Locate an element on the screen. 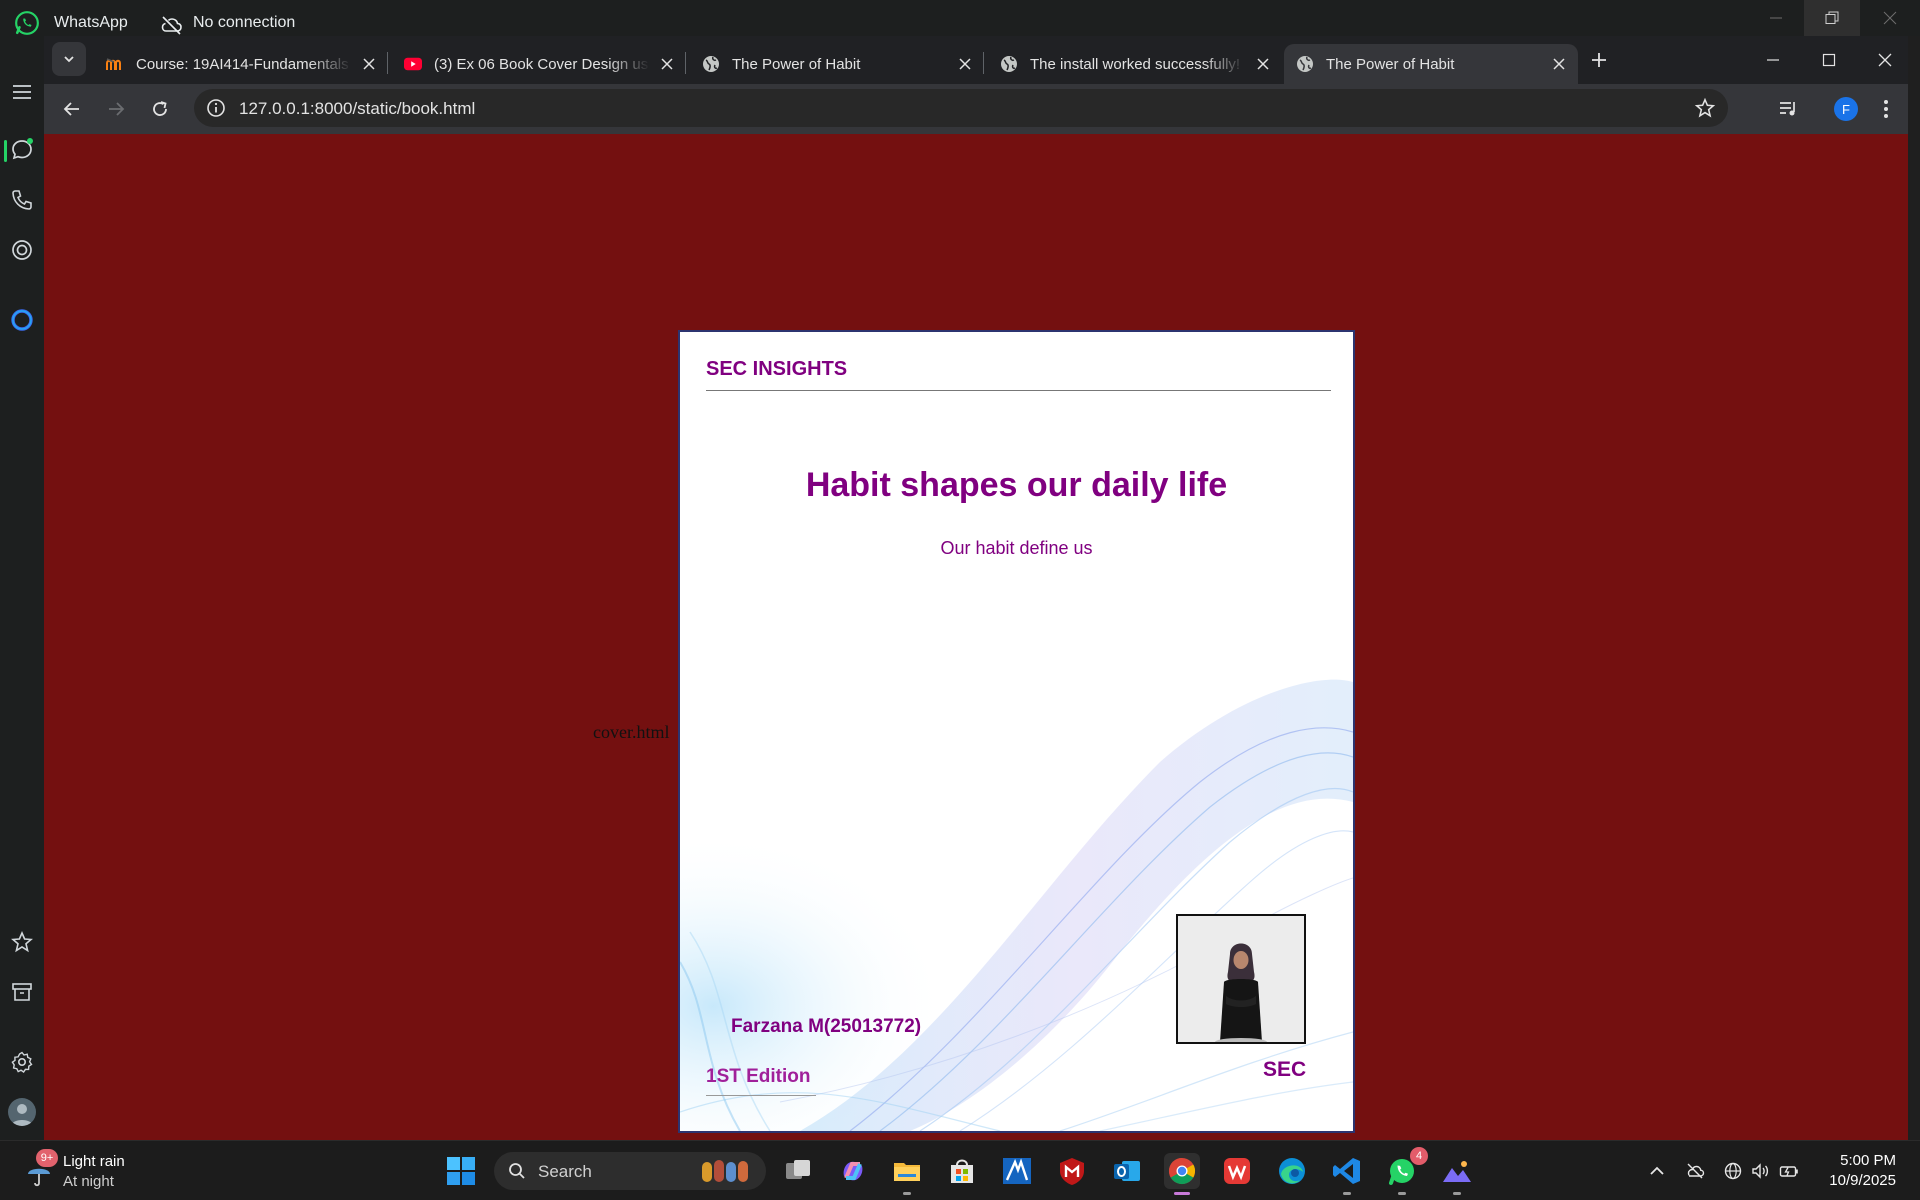 The image size is (1920, 1200). mountain-photos-icon is located at coordinates (1457, 1171).